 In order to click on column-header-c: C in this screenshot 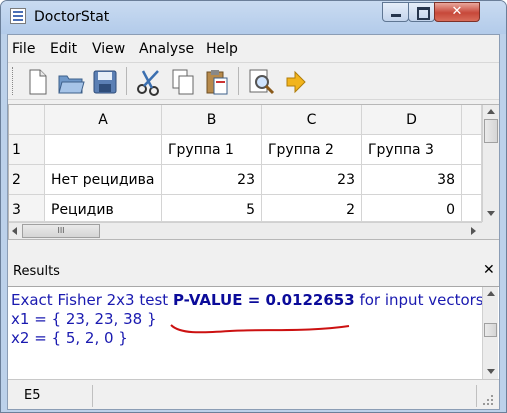, I will do `click(312, 120)`.